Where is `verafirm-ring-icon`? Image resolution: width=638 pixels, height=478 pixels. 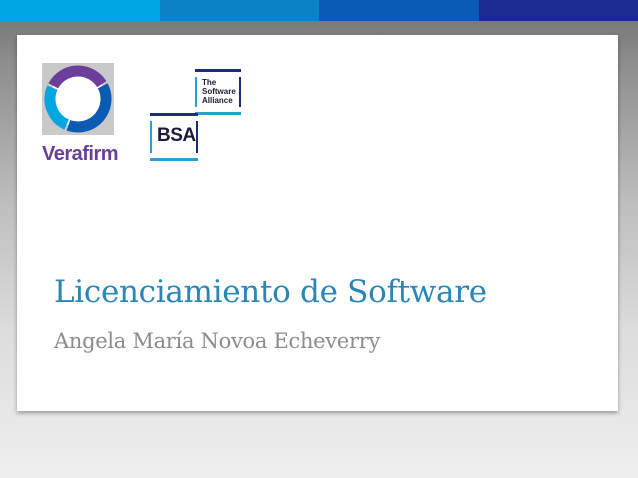
verafirm-ring-icon is located at coordinates (78, 99).